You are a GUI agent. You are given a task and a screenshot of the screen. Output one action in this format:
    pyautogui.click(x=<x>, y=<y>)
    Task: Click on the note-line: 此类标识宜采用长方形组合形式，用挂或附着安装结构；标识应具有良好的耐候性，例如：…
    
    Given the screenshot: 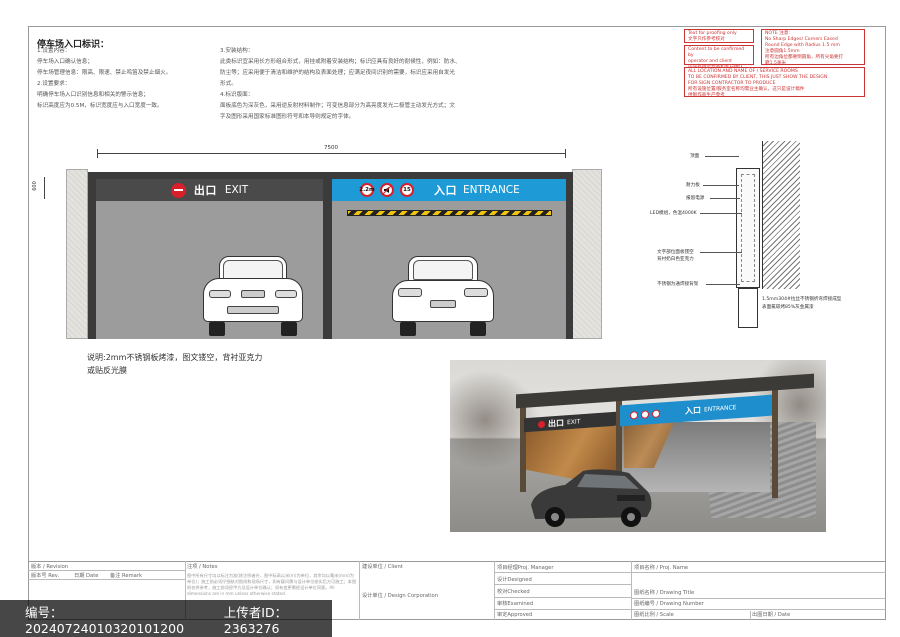 What is the action you would take?
    pyautogui.click(x=340, y=62)
    